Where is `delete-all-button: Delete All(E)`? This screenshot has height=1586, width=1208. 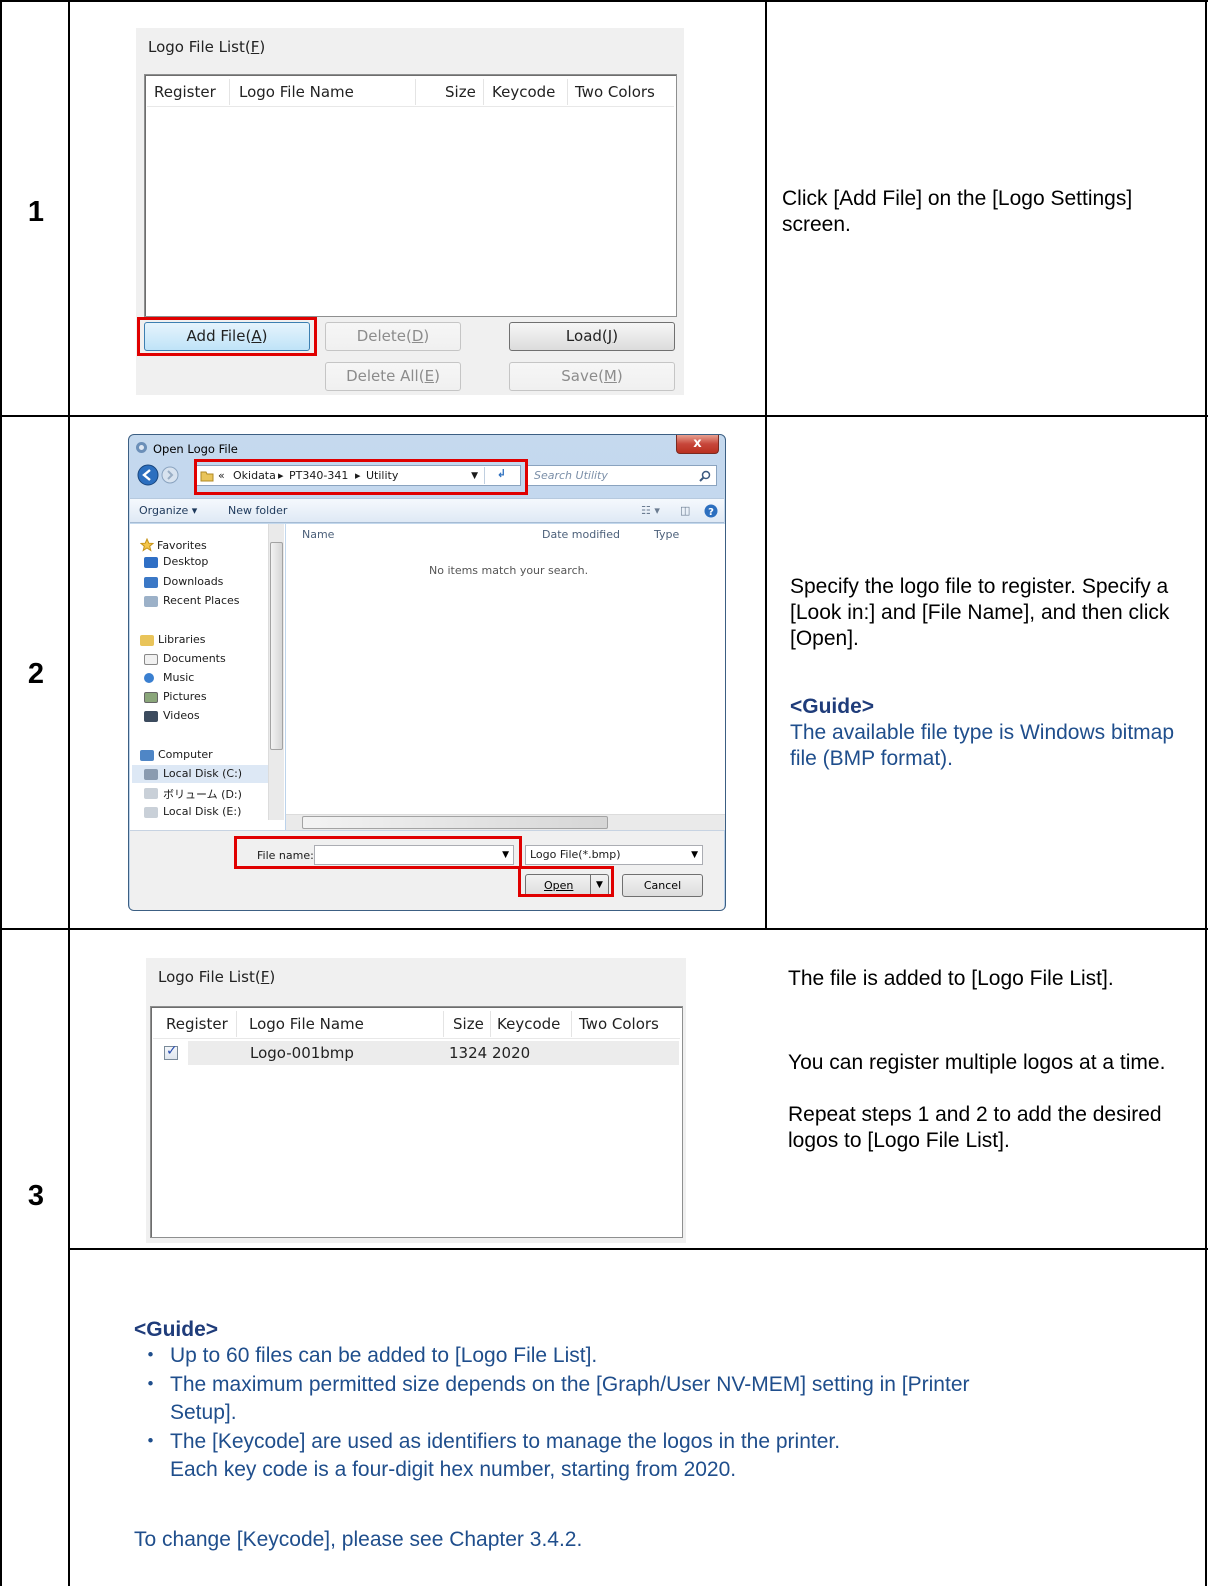 delete-all-button: Delete All(E) is located at coordinates (393, 376).